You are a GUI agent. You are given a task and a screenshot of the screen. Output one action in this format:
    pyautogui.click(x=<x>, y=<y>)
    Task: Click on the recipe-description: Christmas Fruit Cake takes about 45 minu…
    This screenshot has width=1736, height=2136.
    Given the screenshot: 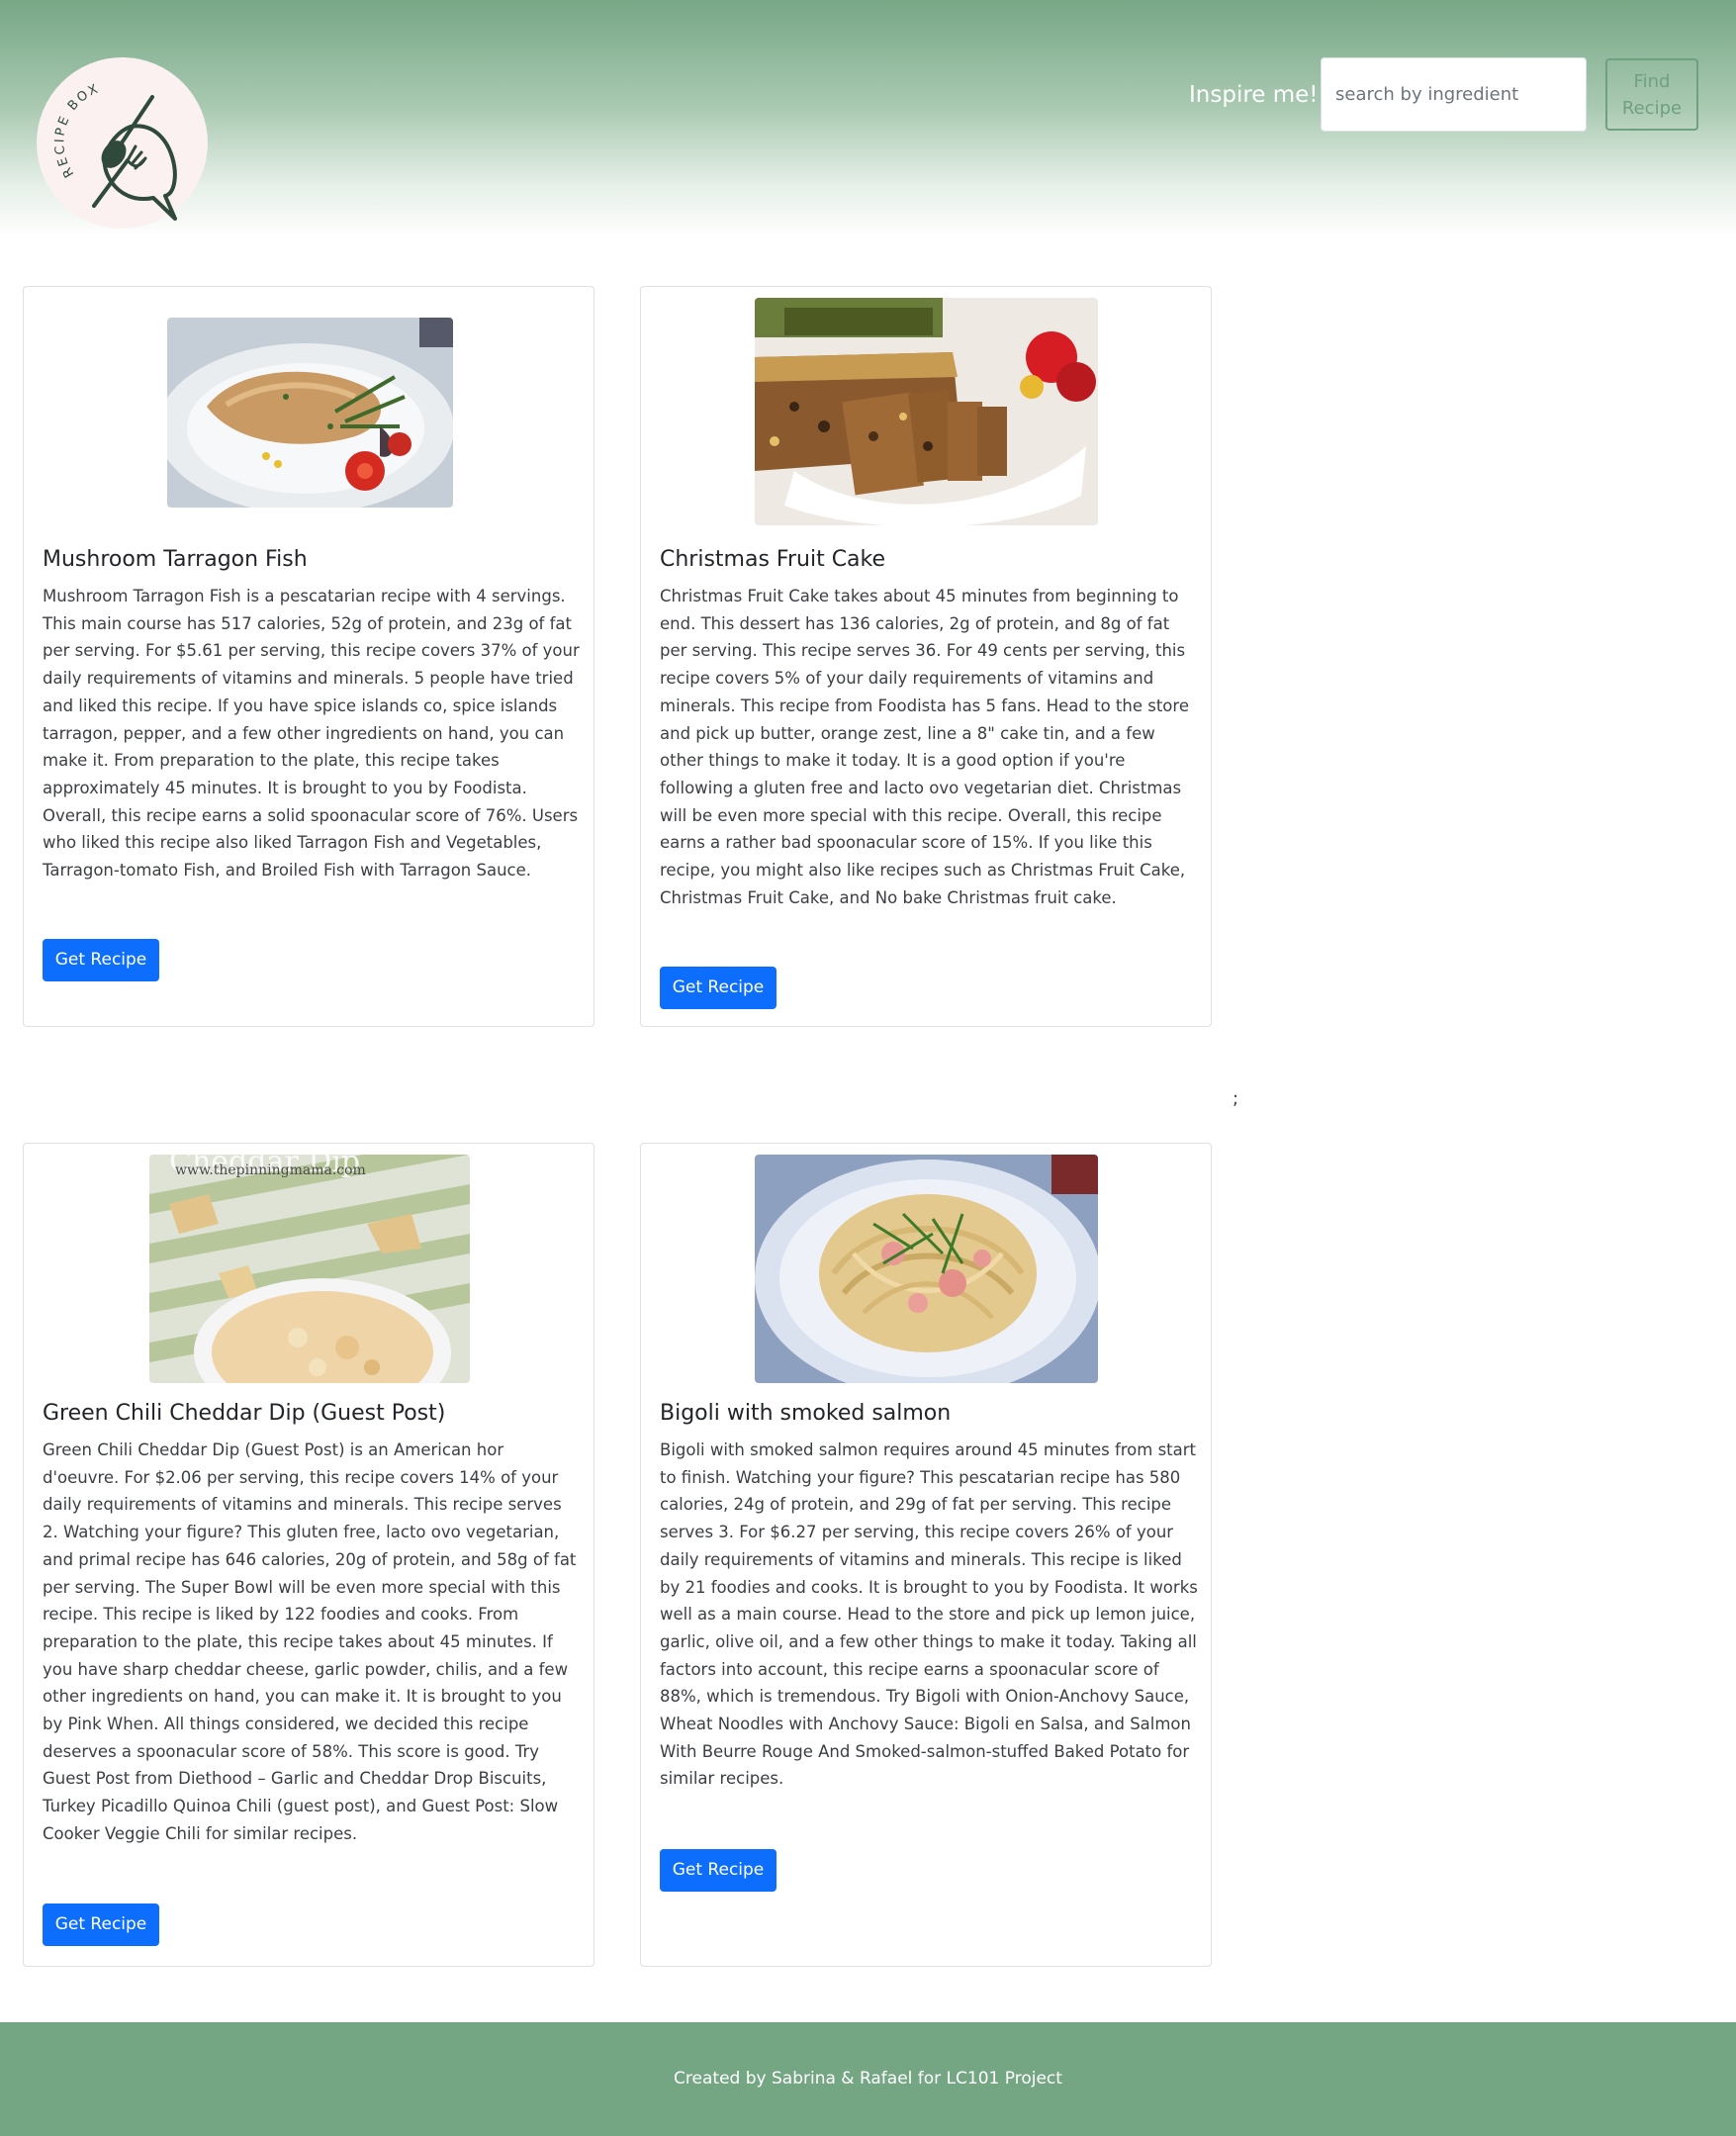 What is the action you would take?
    pyautogui.click(x=924, y=747)
    